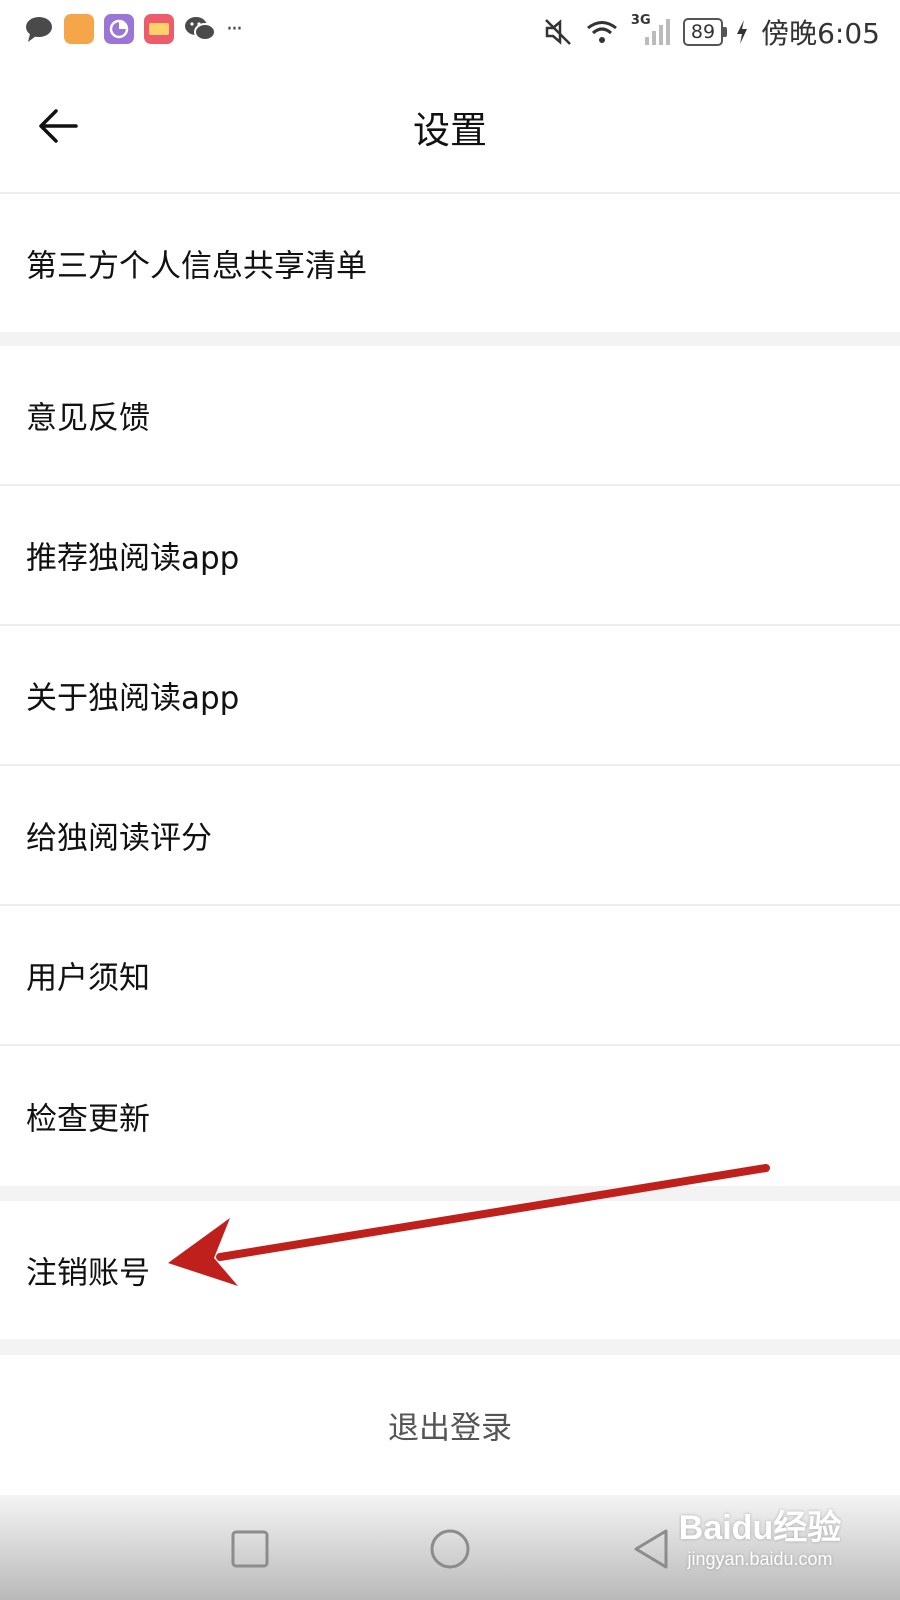  I want to click on wifi-icon, so click(601, 32).